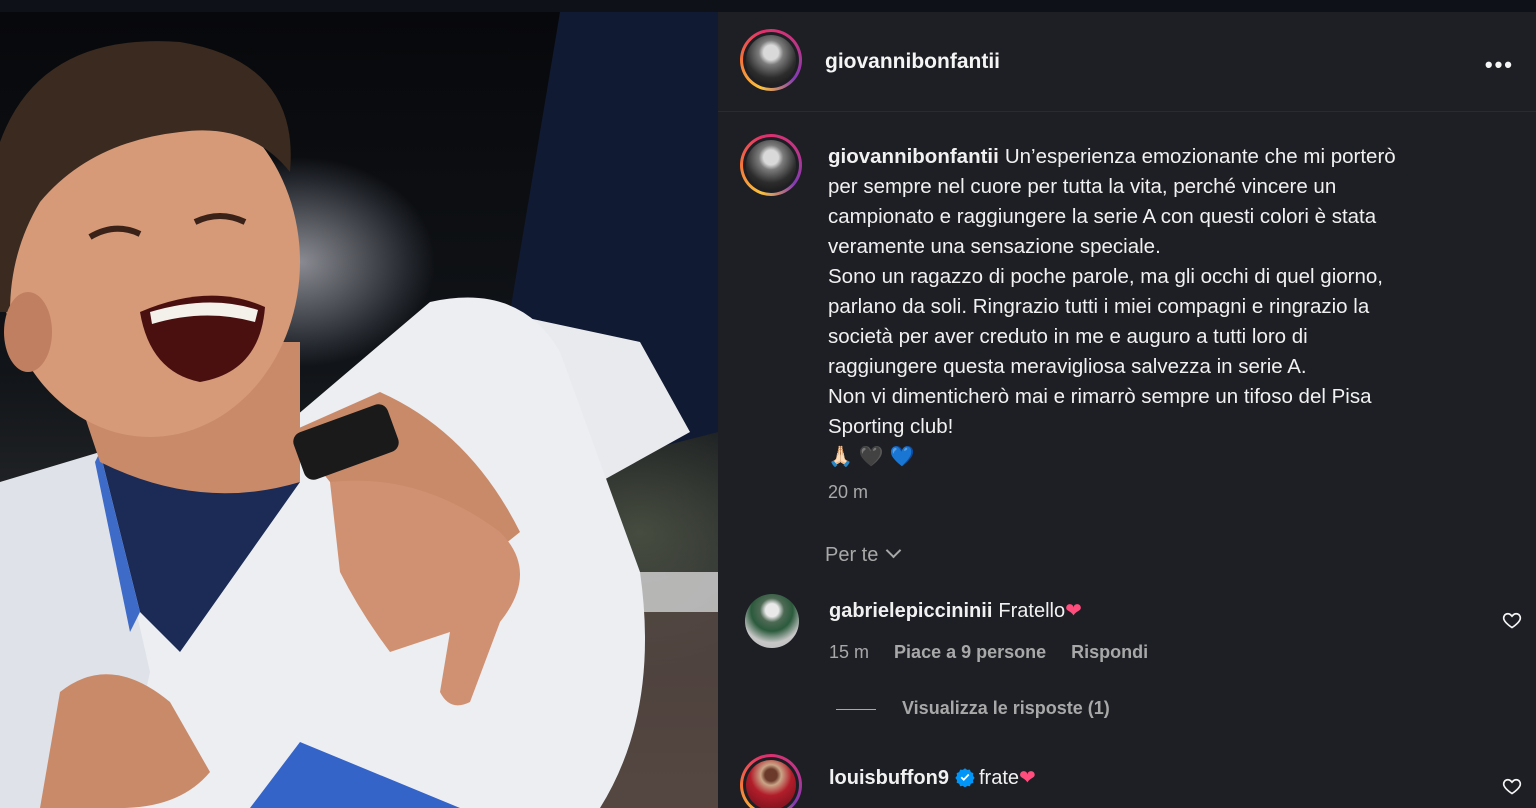 Image resolution: width=1536 pixels, height=808 pixels. I want to click on comment-filter-dropdown: Per te, so click(863, 554).